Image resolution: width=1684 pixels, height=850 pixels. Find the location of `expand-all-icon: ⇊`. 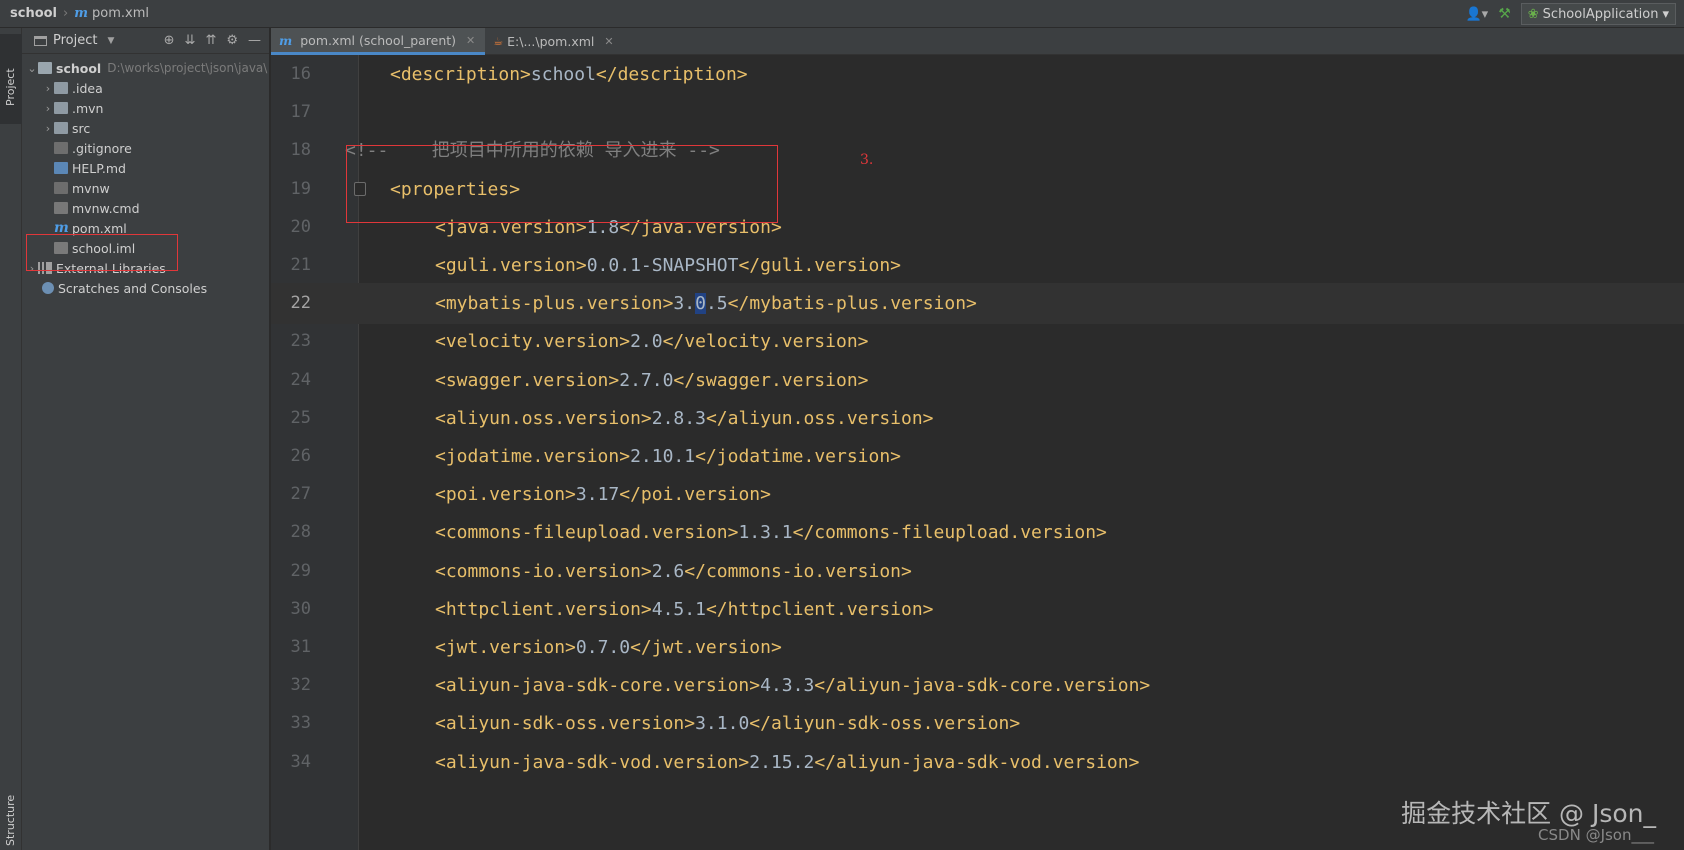

expand-all-icon: ⇊ is located at coordinates (190, 40).